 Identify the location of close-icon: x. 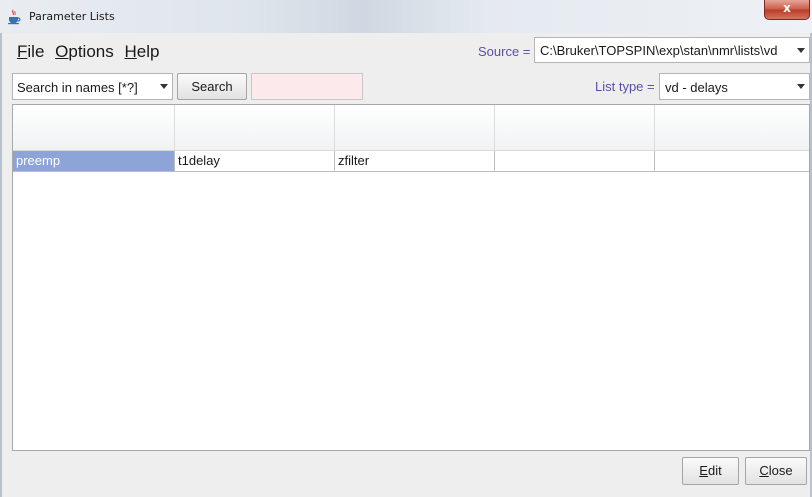
(787, 8).